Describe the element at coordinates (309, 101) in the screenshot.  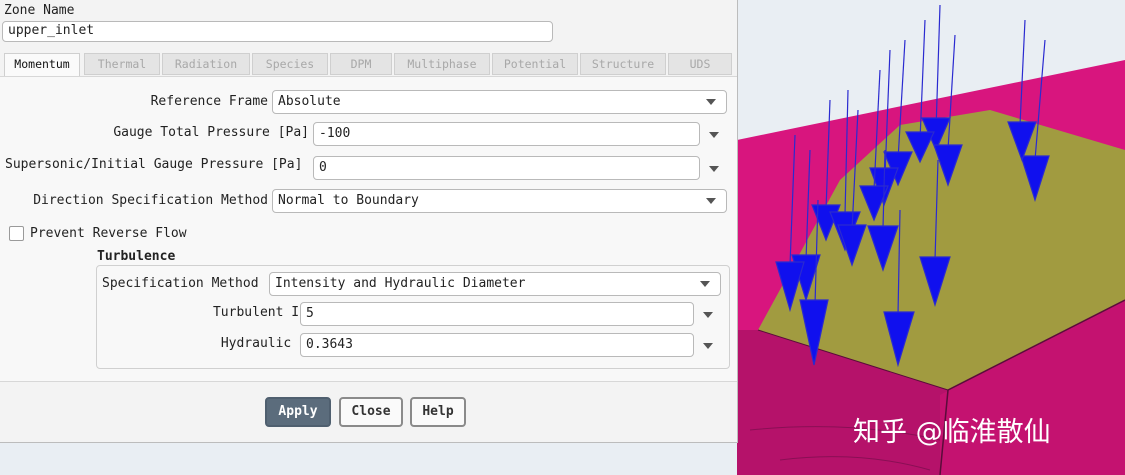
I see `reference-frame-value: Absolute` at that location.